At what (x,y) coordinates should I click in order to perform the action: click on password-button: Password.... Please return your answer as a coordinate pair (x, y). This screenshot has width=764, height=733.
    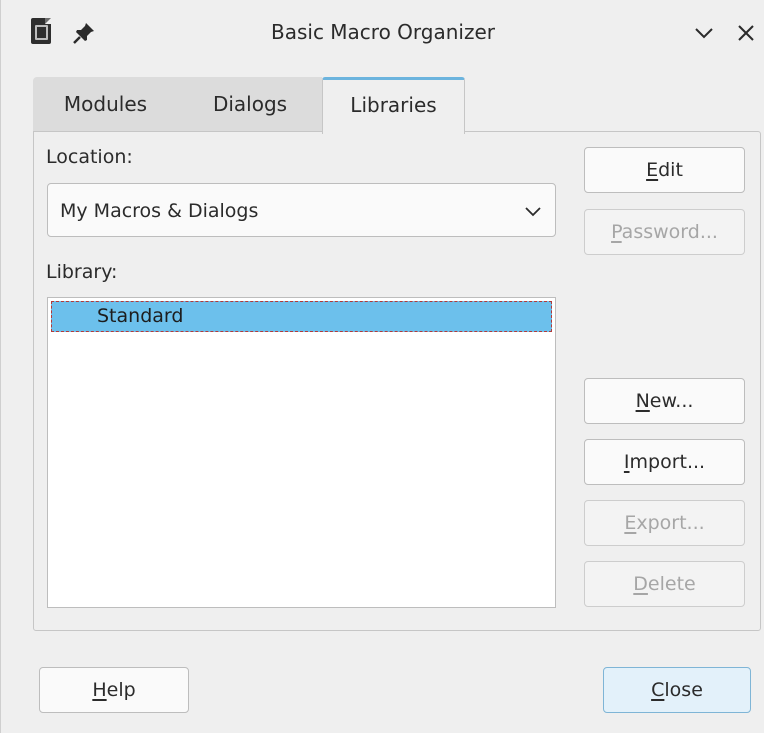
    Looking at the image, I should click on (664, 232).